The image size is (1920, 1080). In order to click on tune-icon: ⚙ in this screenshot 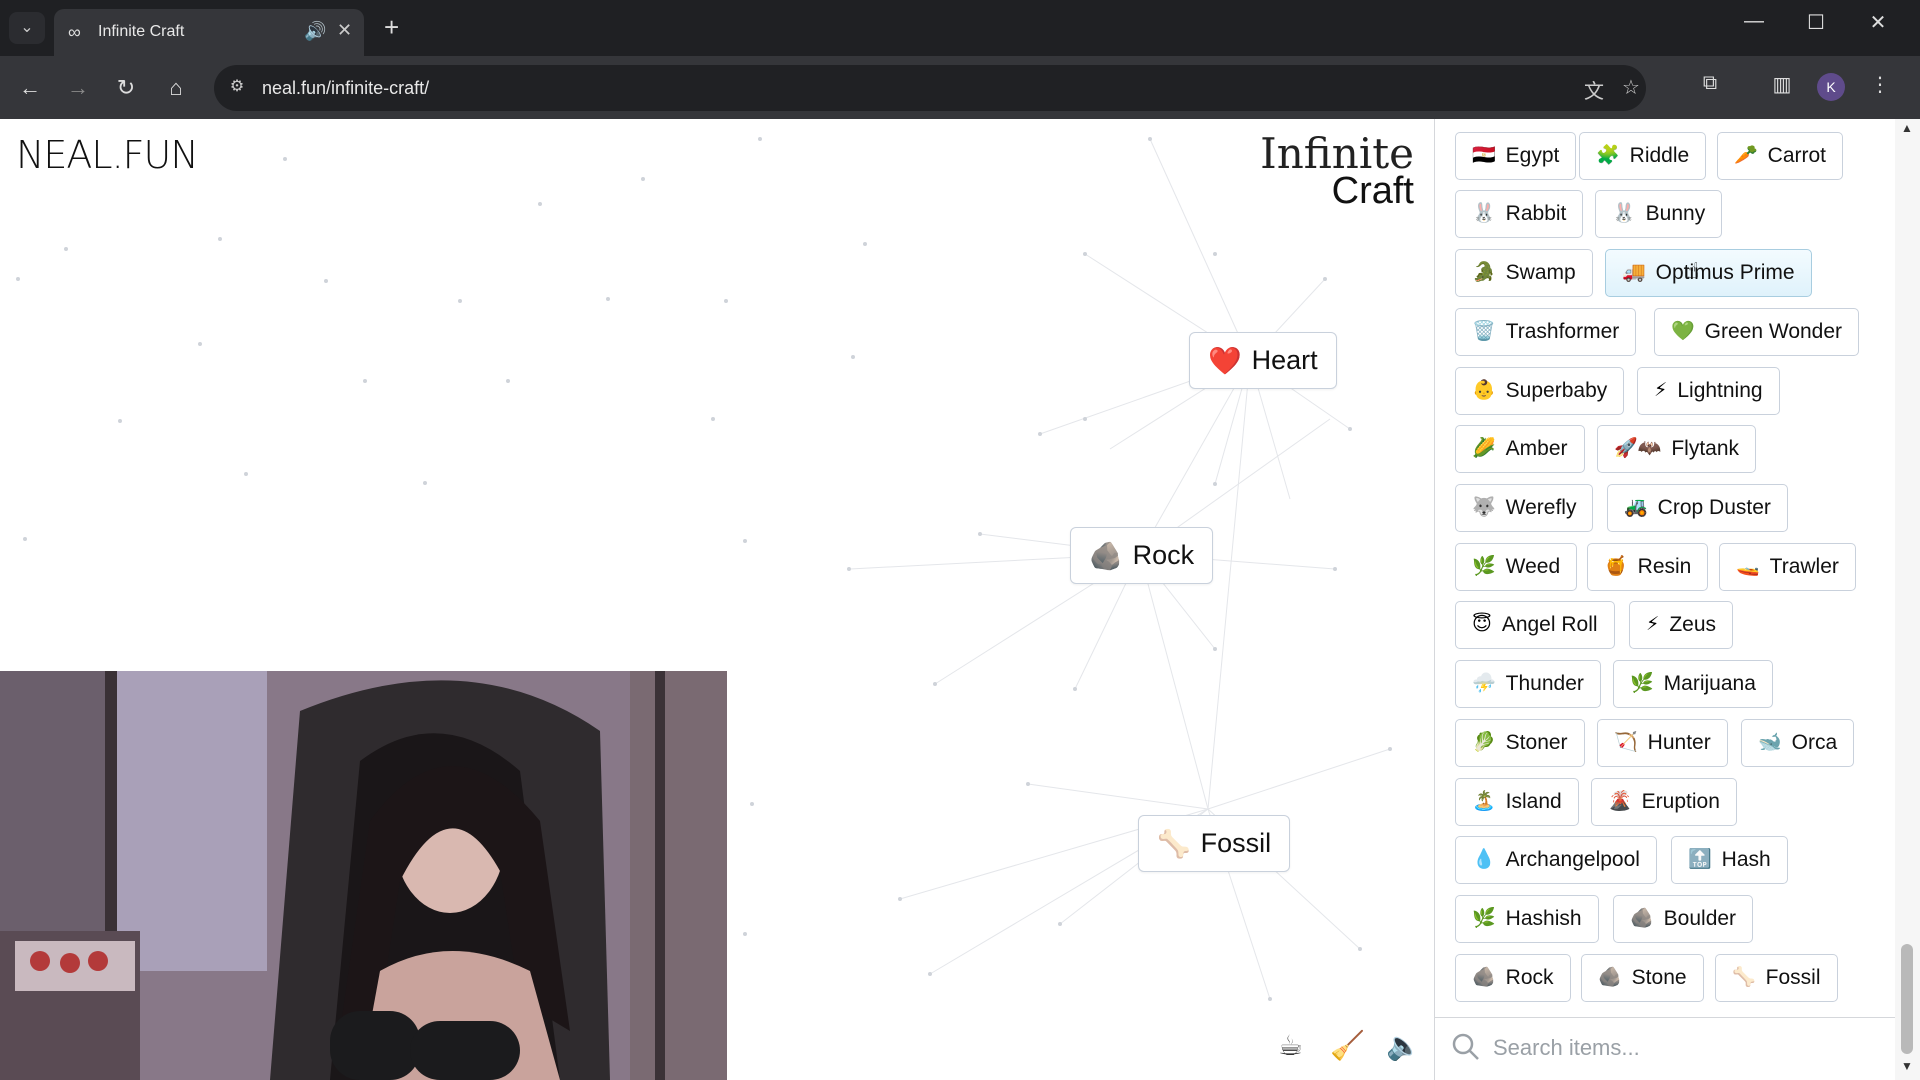, I will do `click(237, 87)`.